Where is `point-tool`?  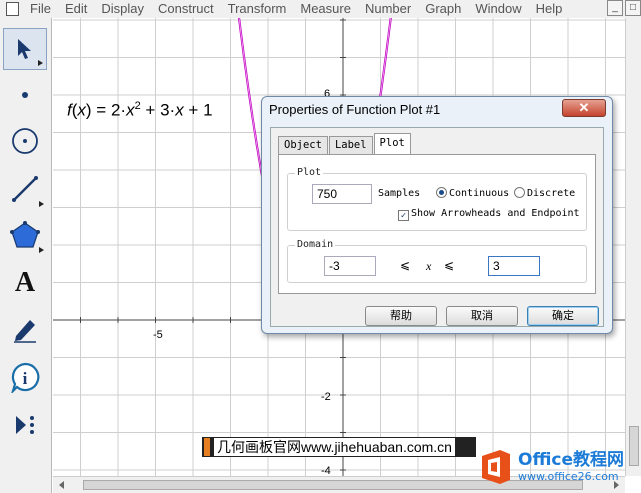
point-tool is located at coordinates (25, 95).